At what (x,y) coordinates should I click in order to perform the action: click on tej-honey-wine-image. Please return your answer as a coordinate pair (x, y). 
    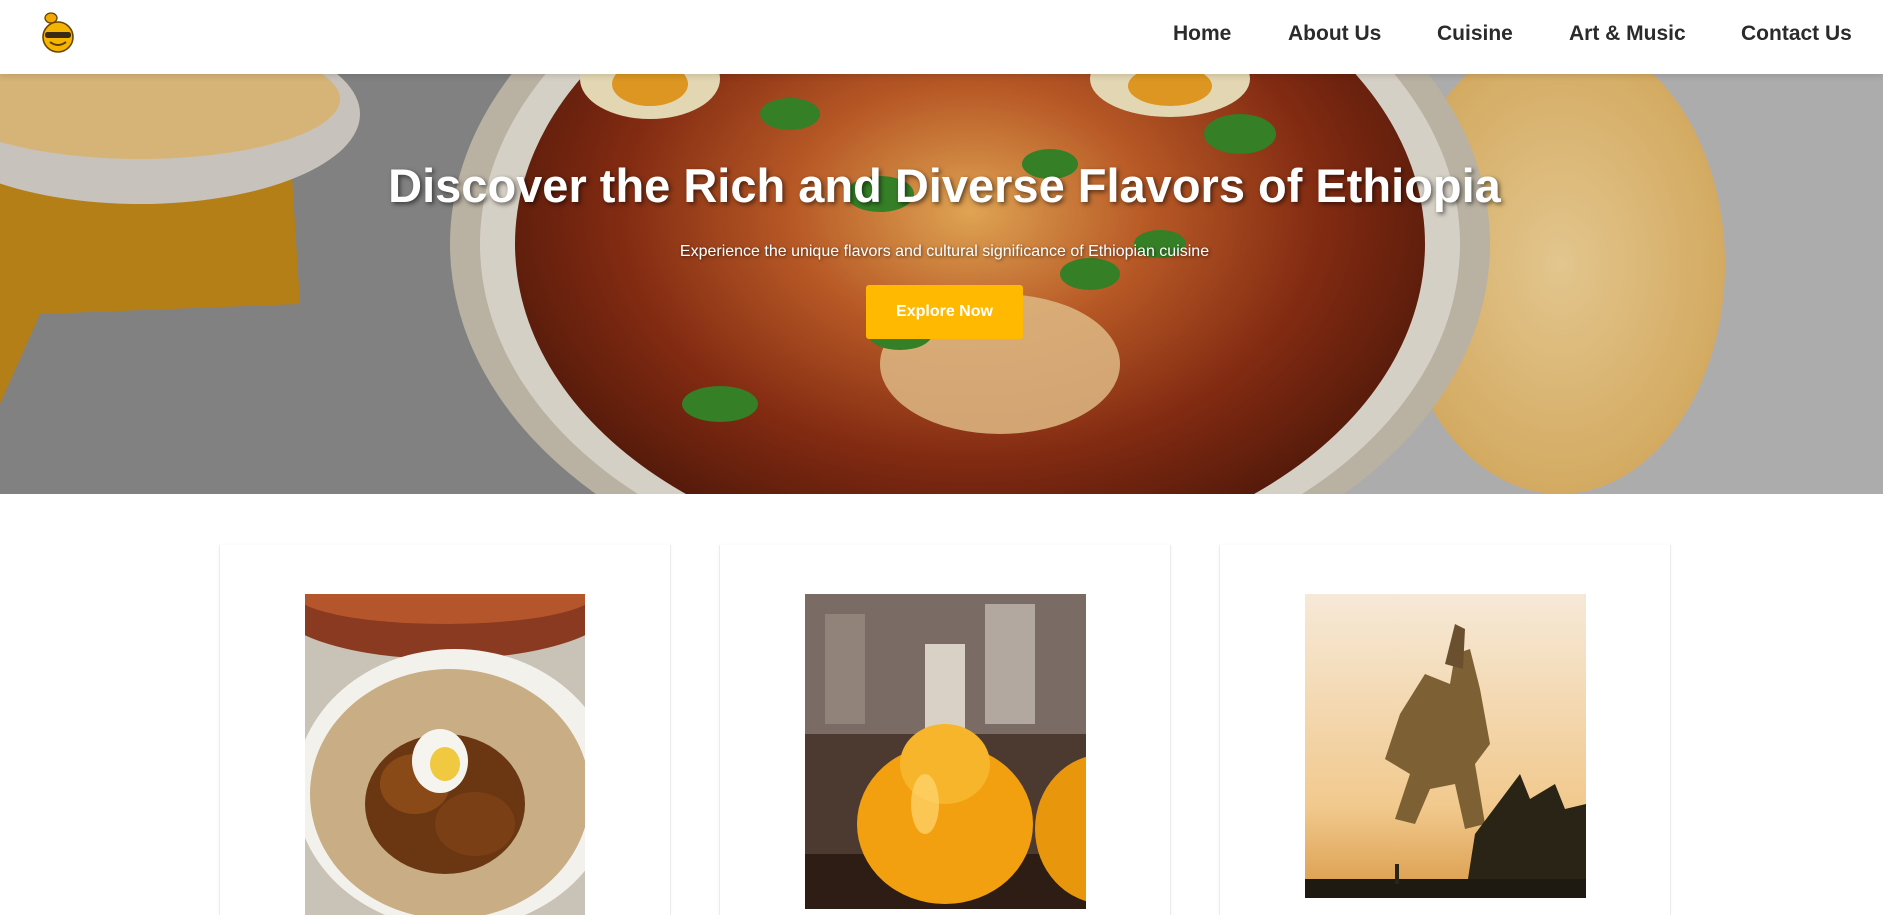
    Looking at the image, I should click on (945, 751).